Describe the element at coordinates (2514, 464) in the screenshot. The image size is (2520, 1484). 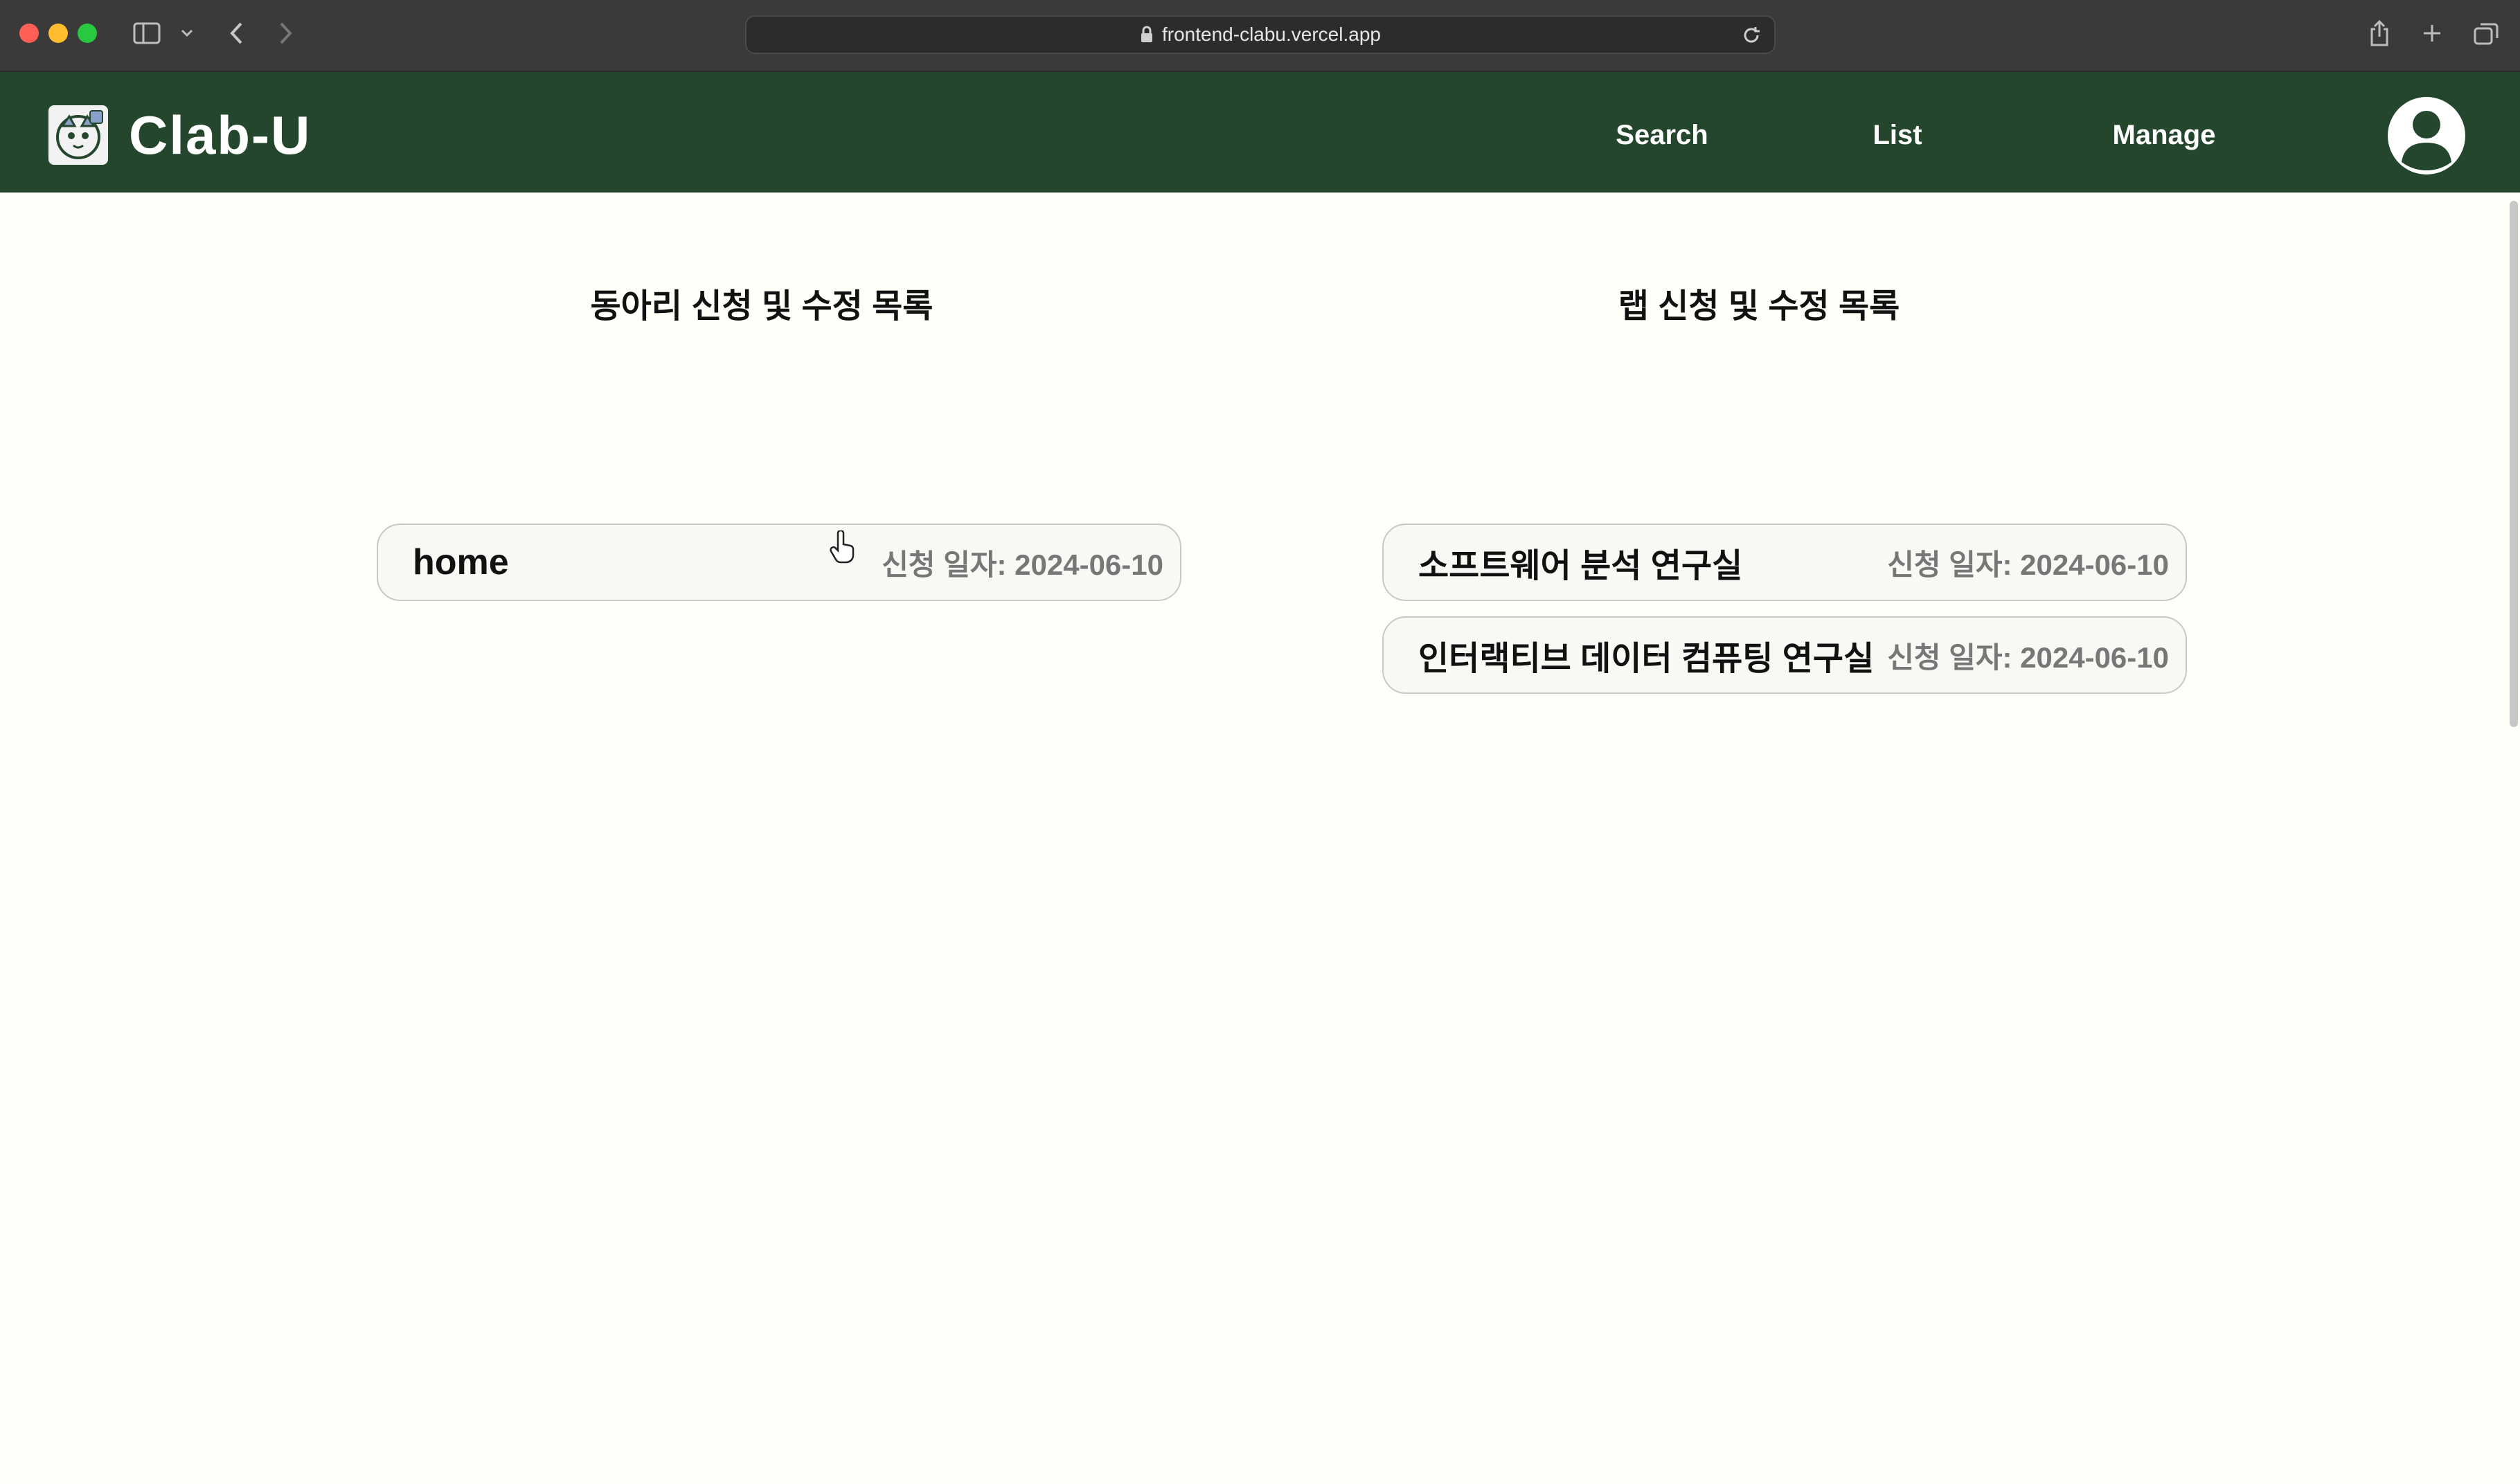
I see `scrollbar-thumb` at that location.